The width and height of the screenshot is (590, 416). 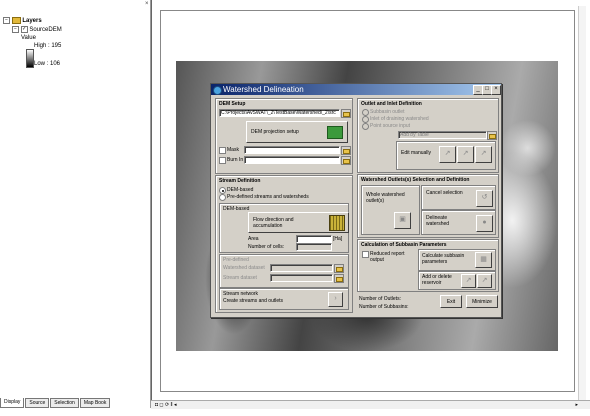 I want to click on area-label: Area, so click(x=253, y=239).